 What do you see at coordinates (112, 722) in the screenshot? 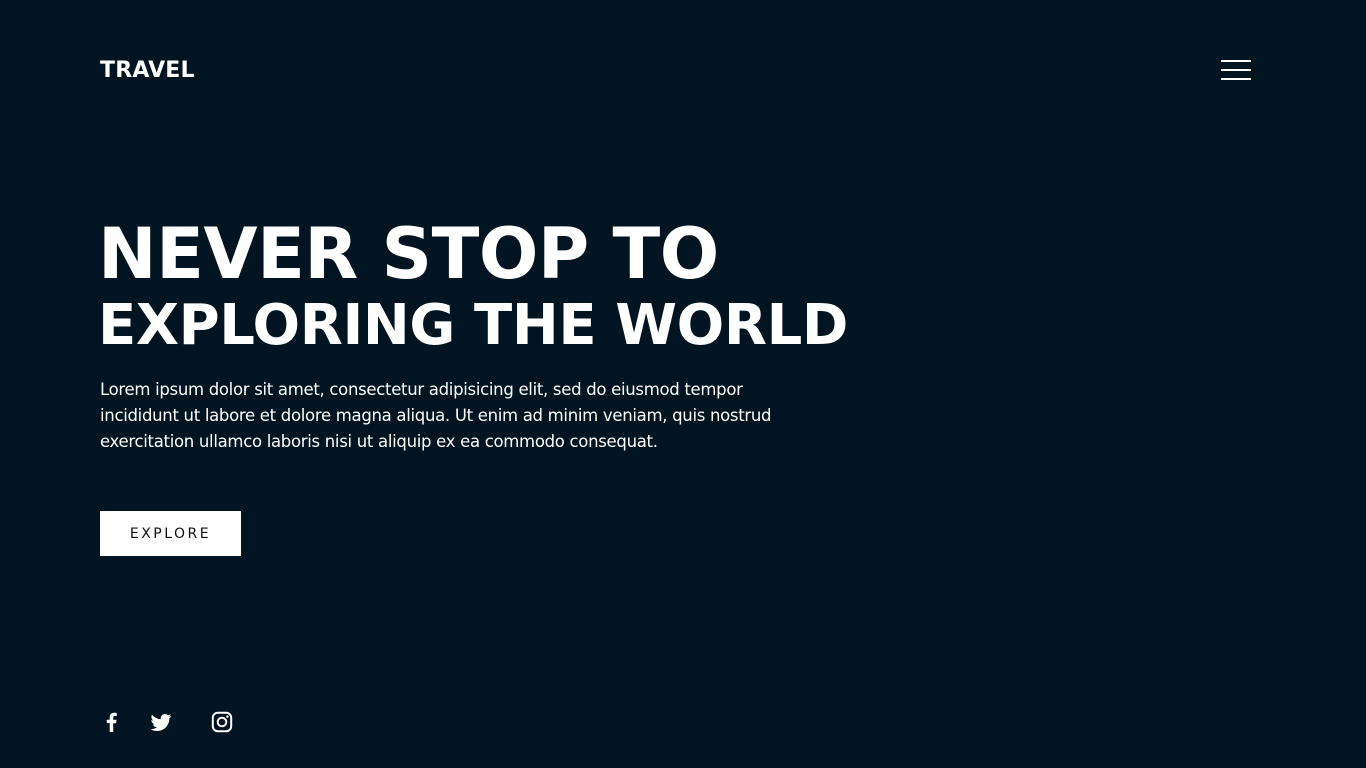
I see `facebook-icon` at bounding box center [112, 722].